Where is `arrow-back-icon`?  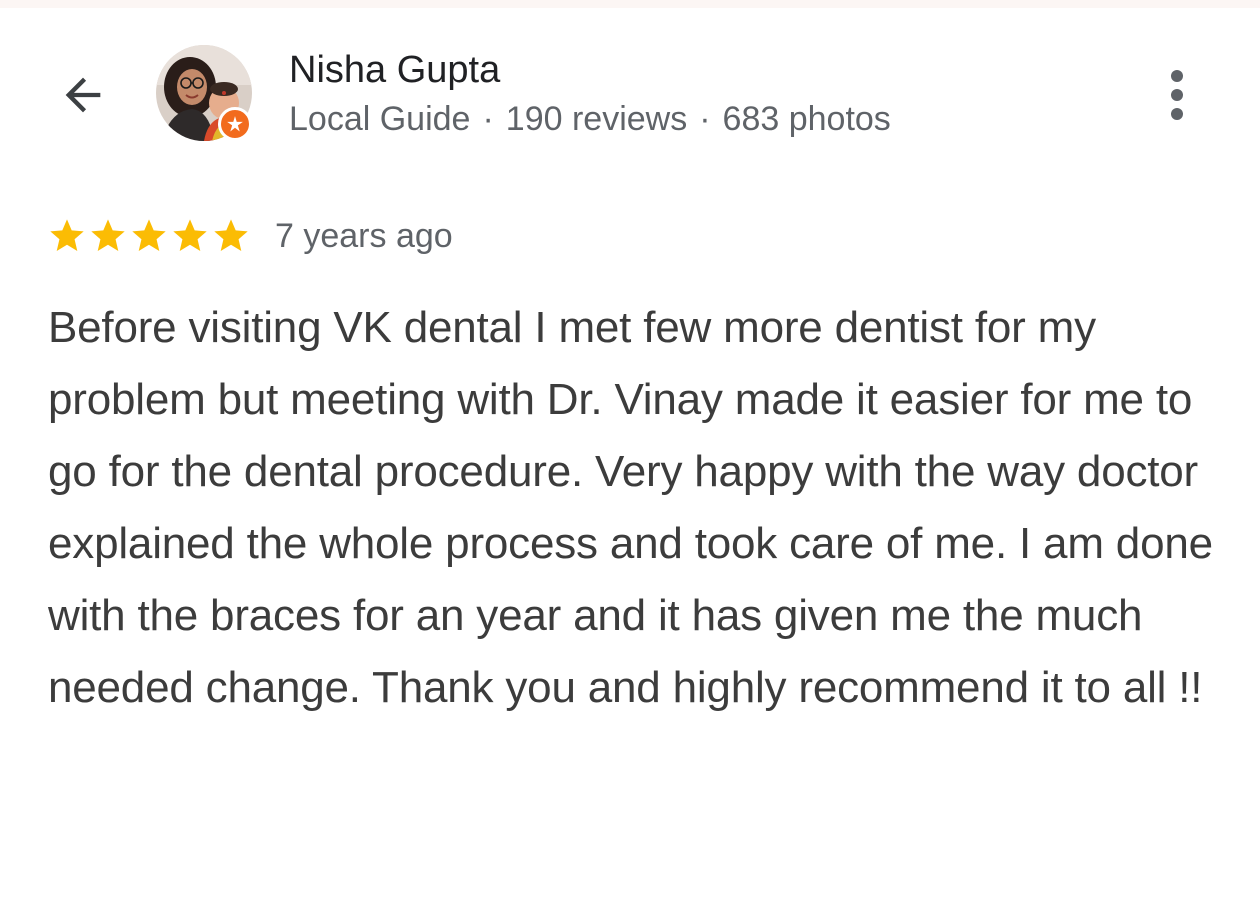 arrow-back-icon is located at coordinates (83, 95).